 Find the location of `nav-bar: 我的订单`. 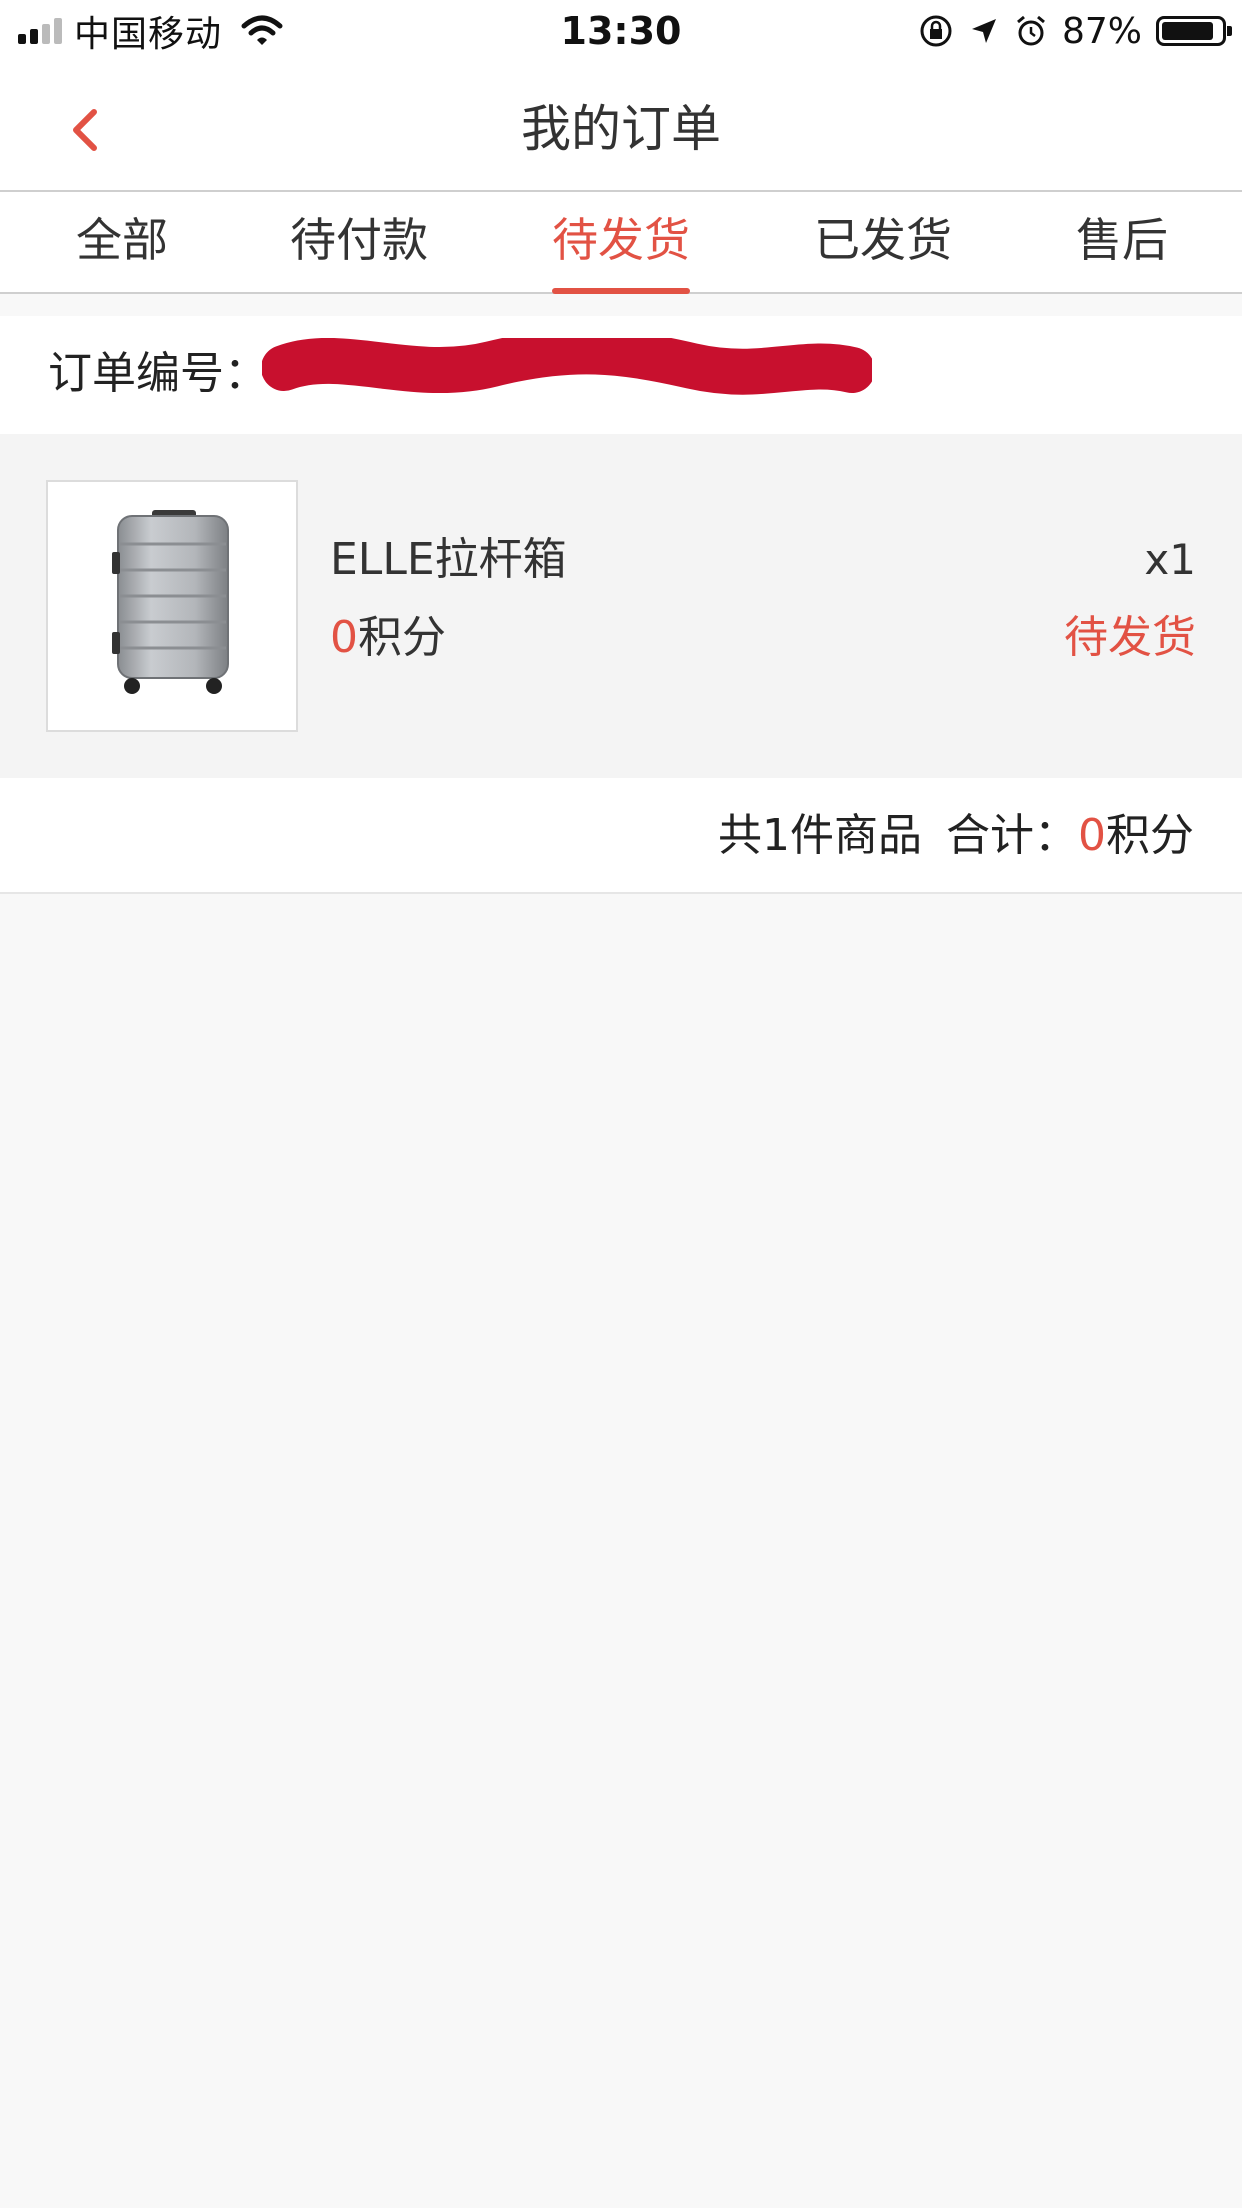

nav-bar: 我的订单 is located at coordinates (621, 127).